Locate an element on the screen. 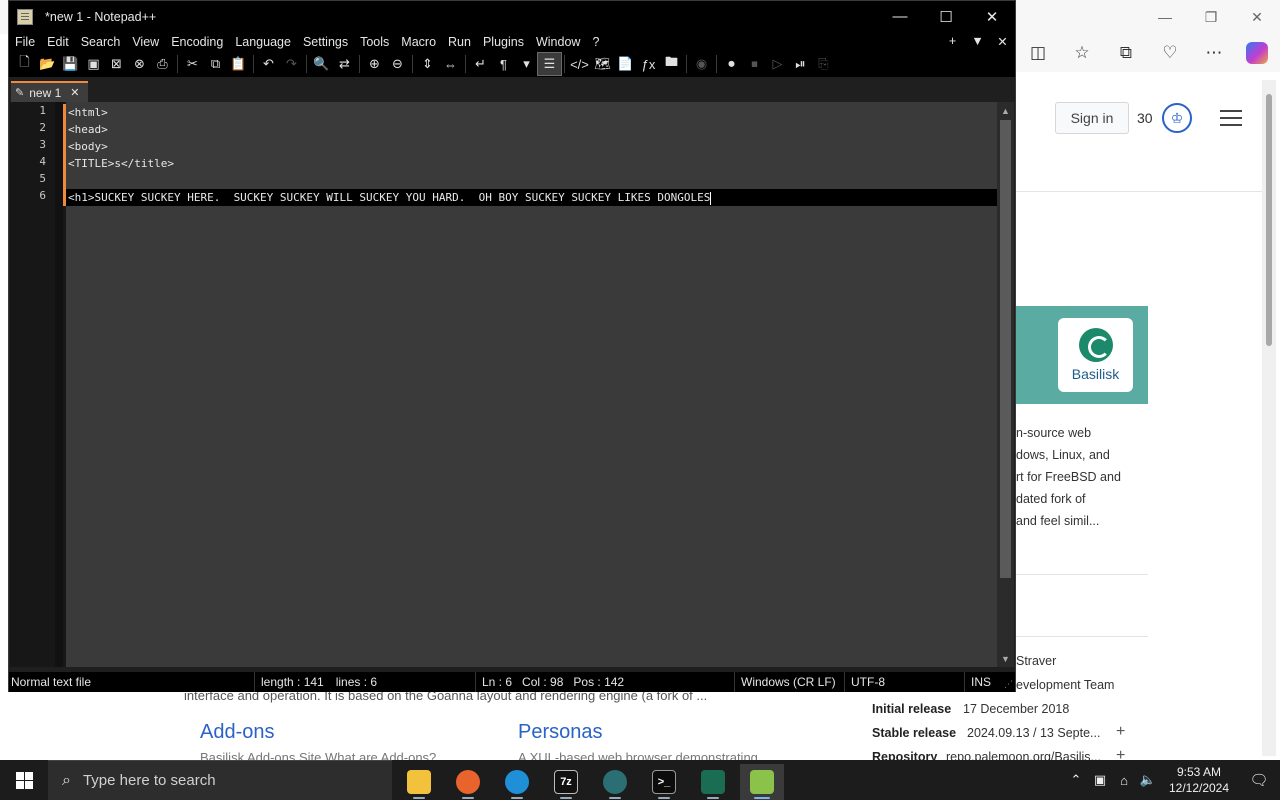  undo-icon: ↶ is located at coordinates (268, 64).